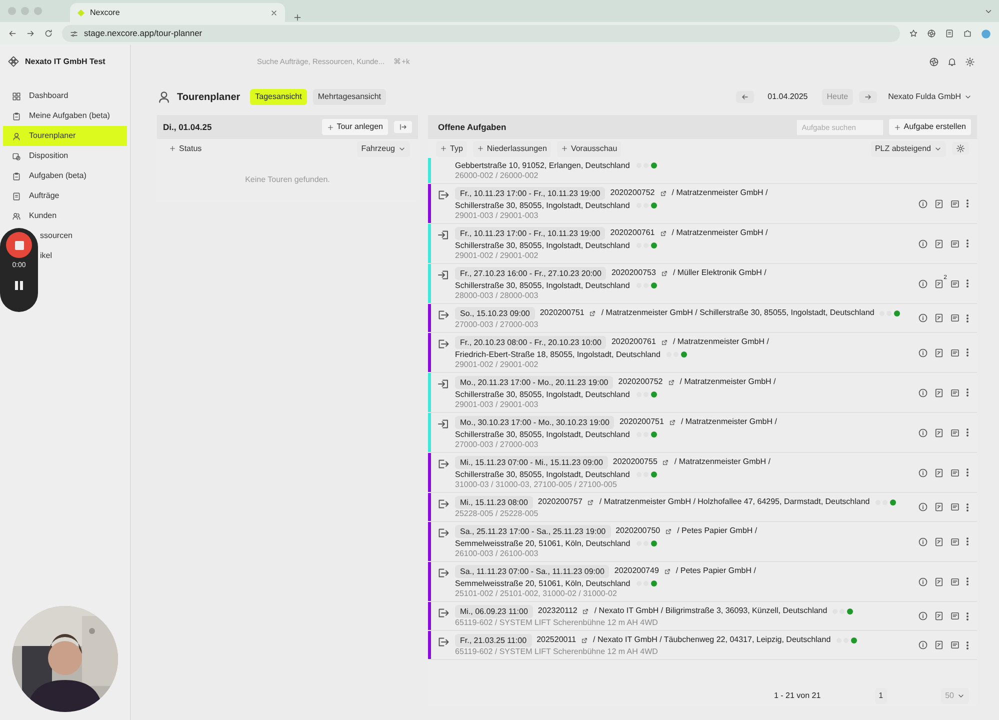  Describe the element at coordinates (297, 17) in the screenshot. I see `new-tab-icon` at that location.